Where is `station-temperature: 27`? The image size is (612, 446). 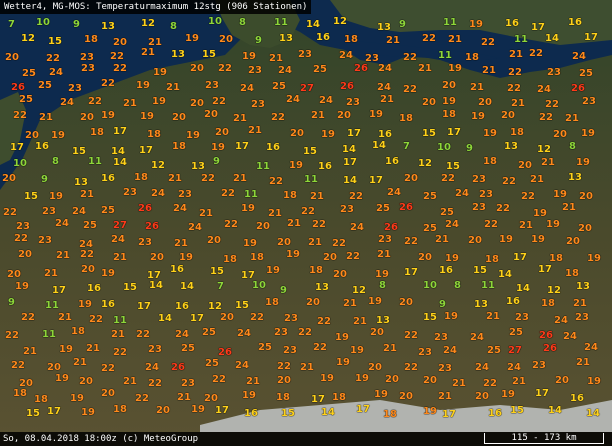 station-temperature: 27 is located at coordinates (120, 225).